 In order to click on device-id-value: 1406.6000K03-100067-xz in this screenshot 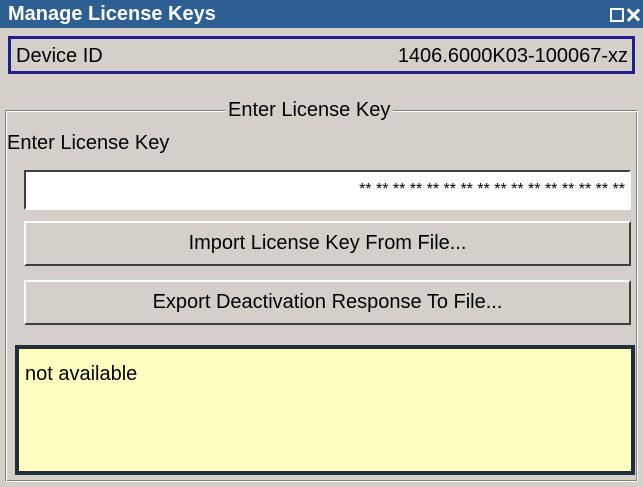, I will do `click(512, 56)`.